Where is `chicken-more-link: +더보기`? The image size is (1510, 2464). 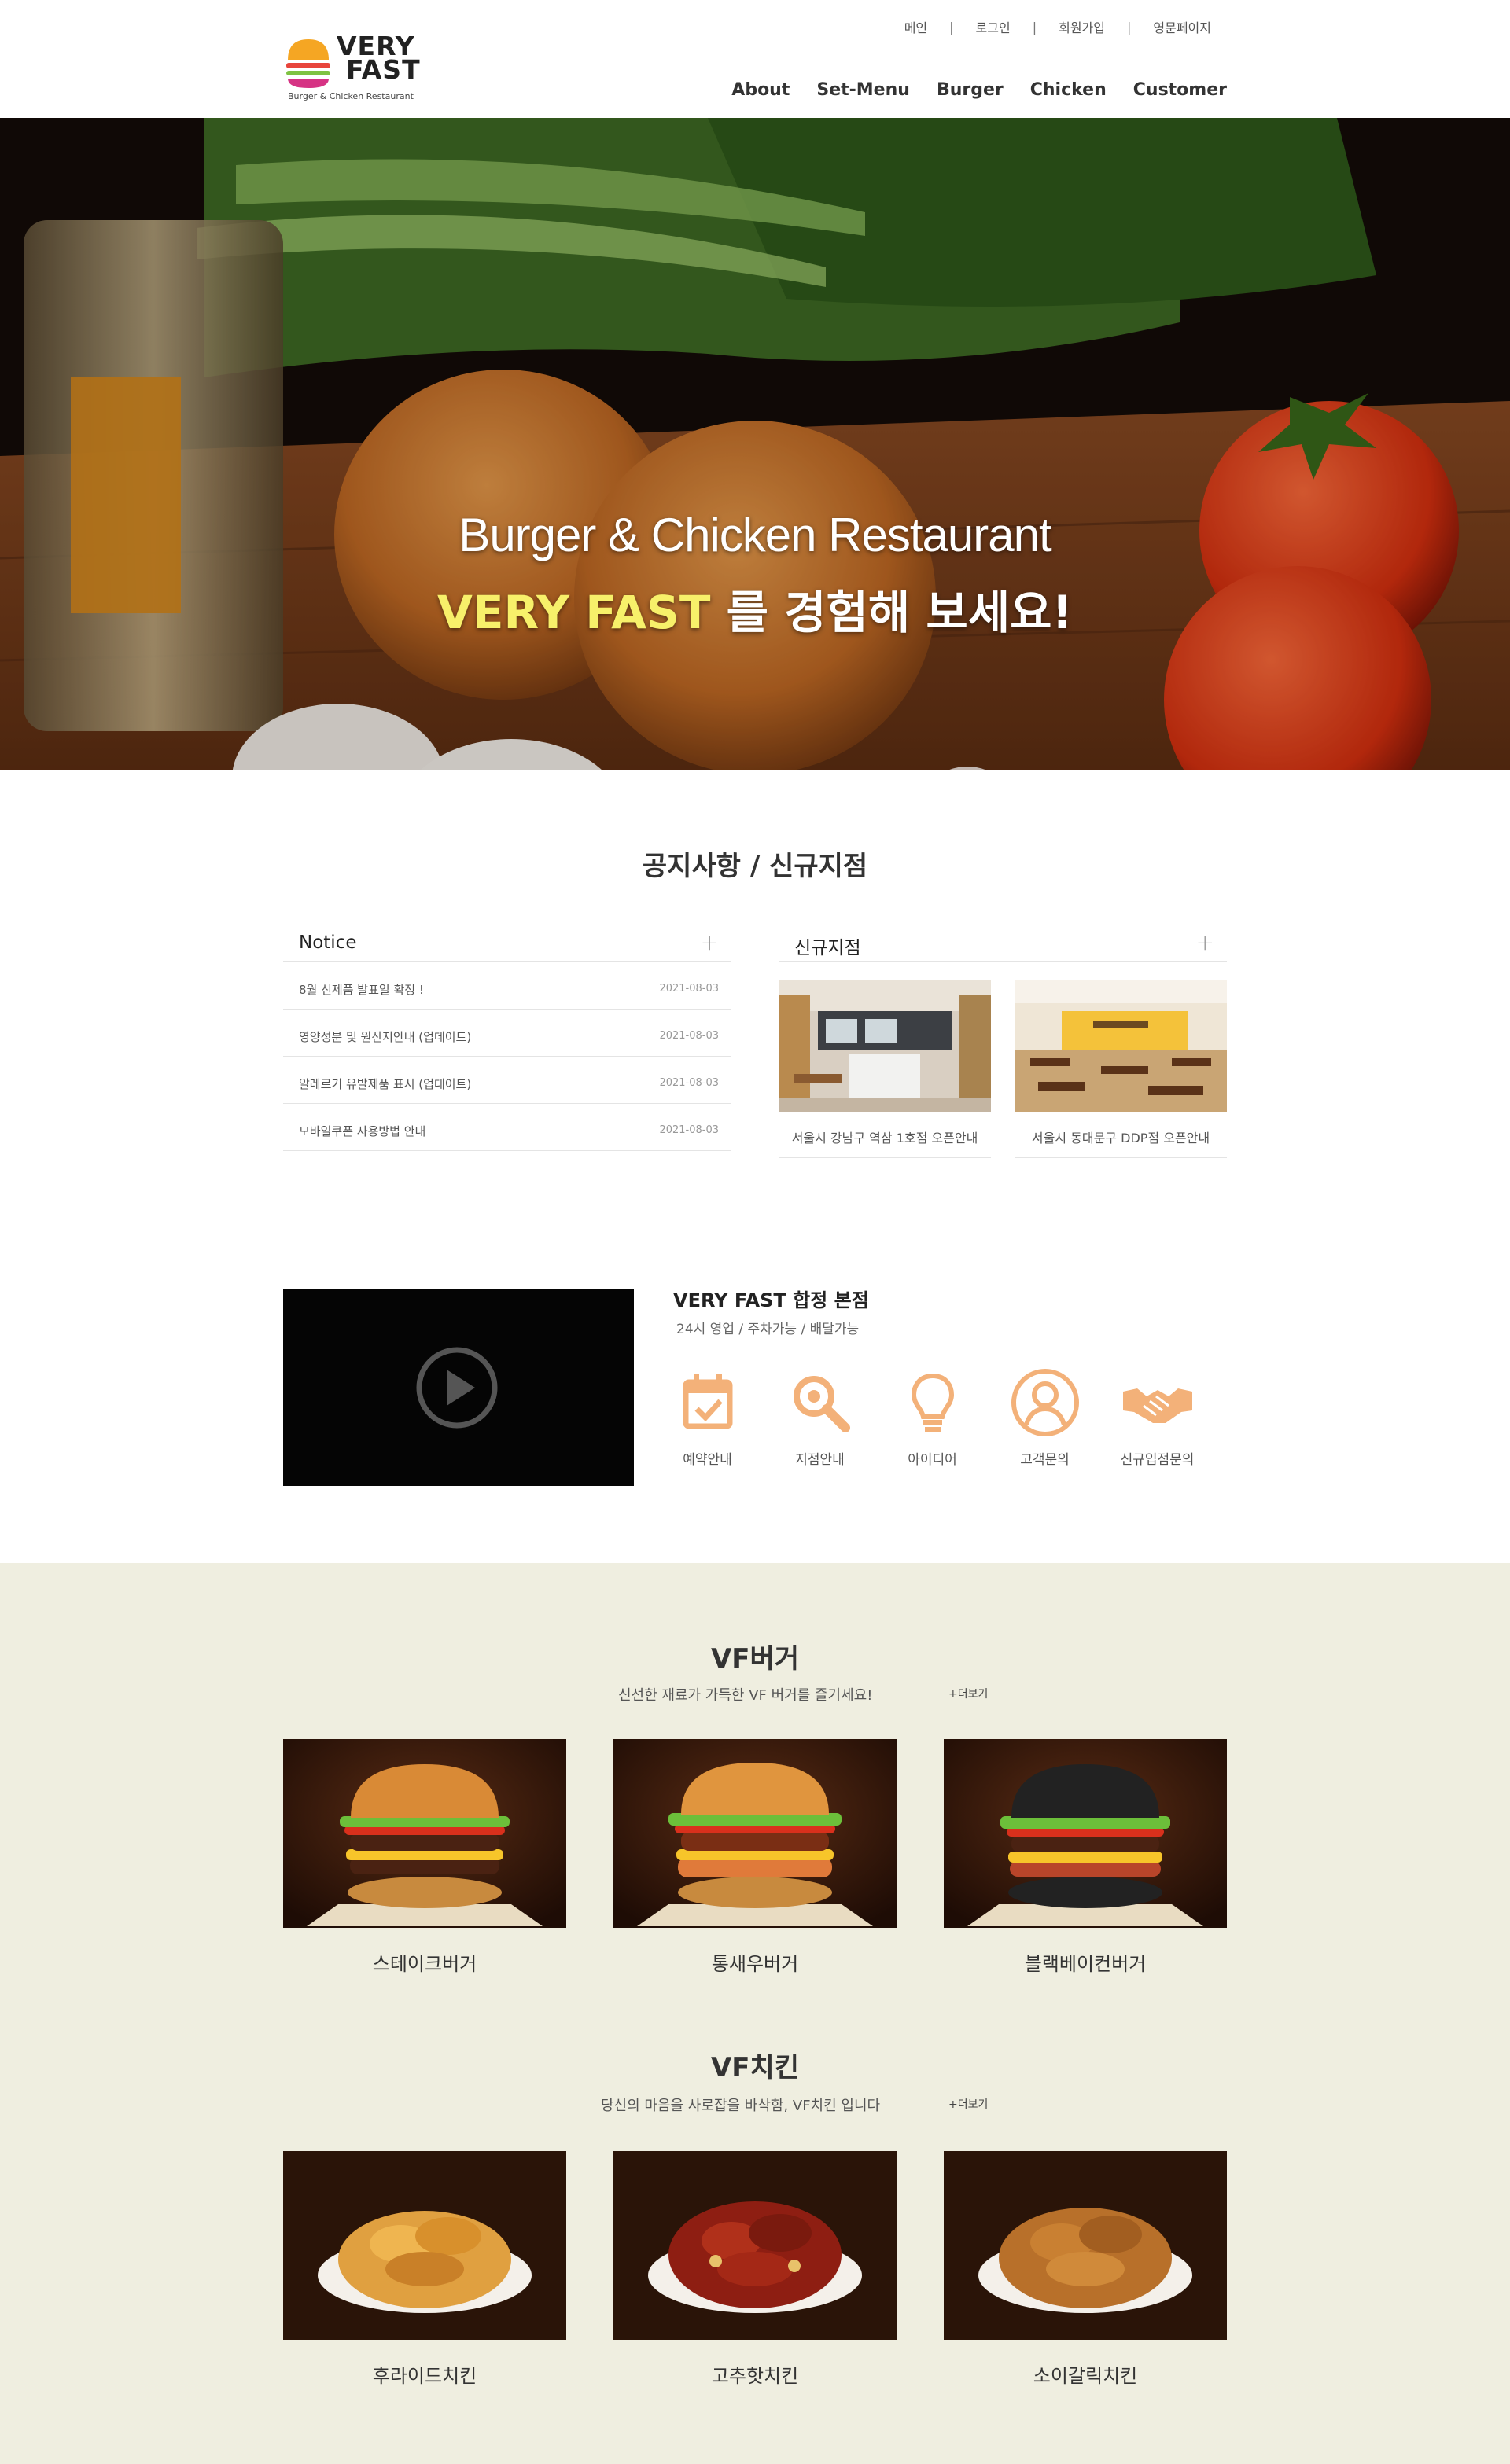 chicken-more-link: +더보기 is located at coordinates (968, 2104).